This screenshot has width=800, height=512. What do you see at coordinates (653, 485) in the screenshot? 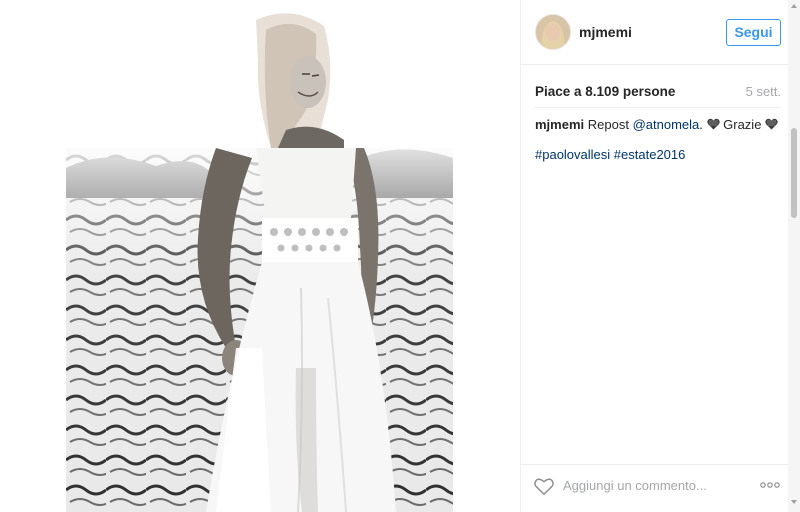
I see `comment-input` at bounding box center [653, 485].